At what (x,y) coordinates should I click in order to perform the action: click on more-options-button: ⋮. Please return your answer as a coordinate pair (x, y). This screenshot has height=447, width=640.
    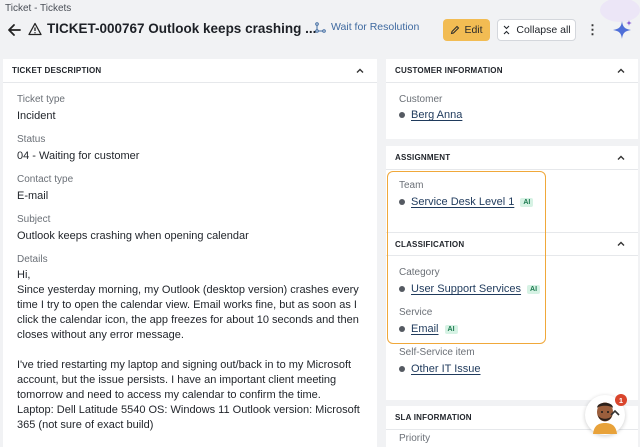
    Looking at the image, I should click on (592, 30).